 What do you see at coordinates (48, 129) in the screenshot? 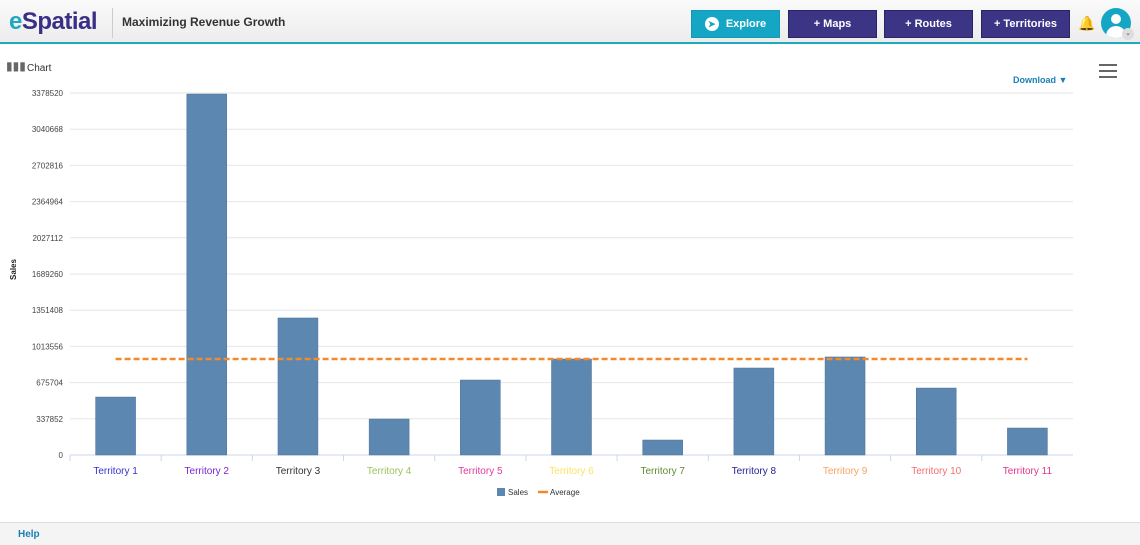
I see `y-tick-label: 3040668` at bounding box center [48, 129].